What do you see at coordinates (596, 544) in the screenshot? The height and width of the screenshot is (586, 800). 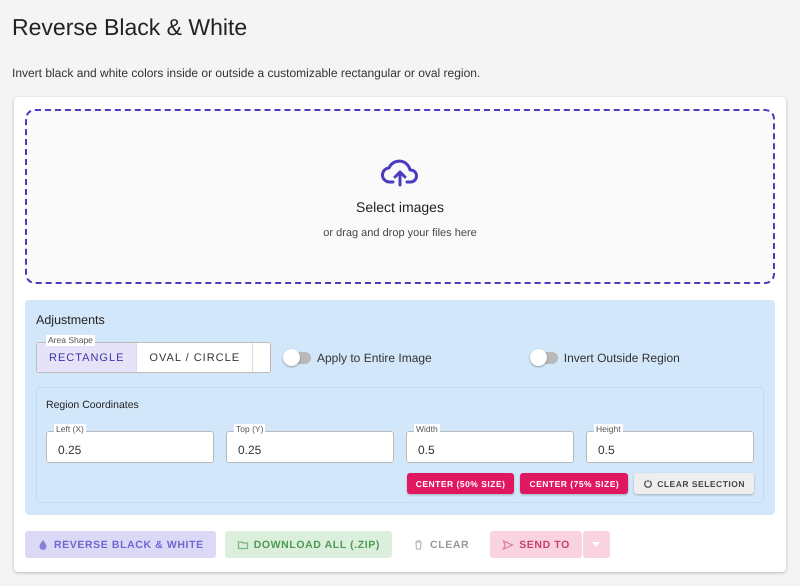 I see `caret-icon` at bounding box center [596, 544].